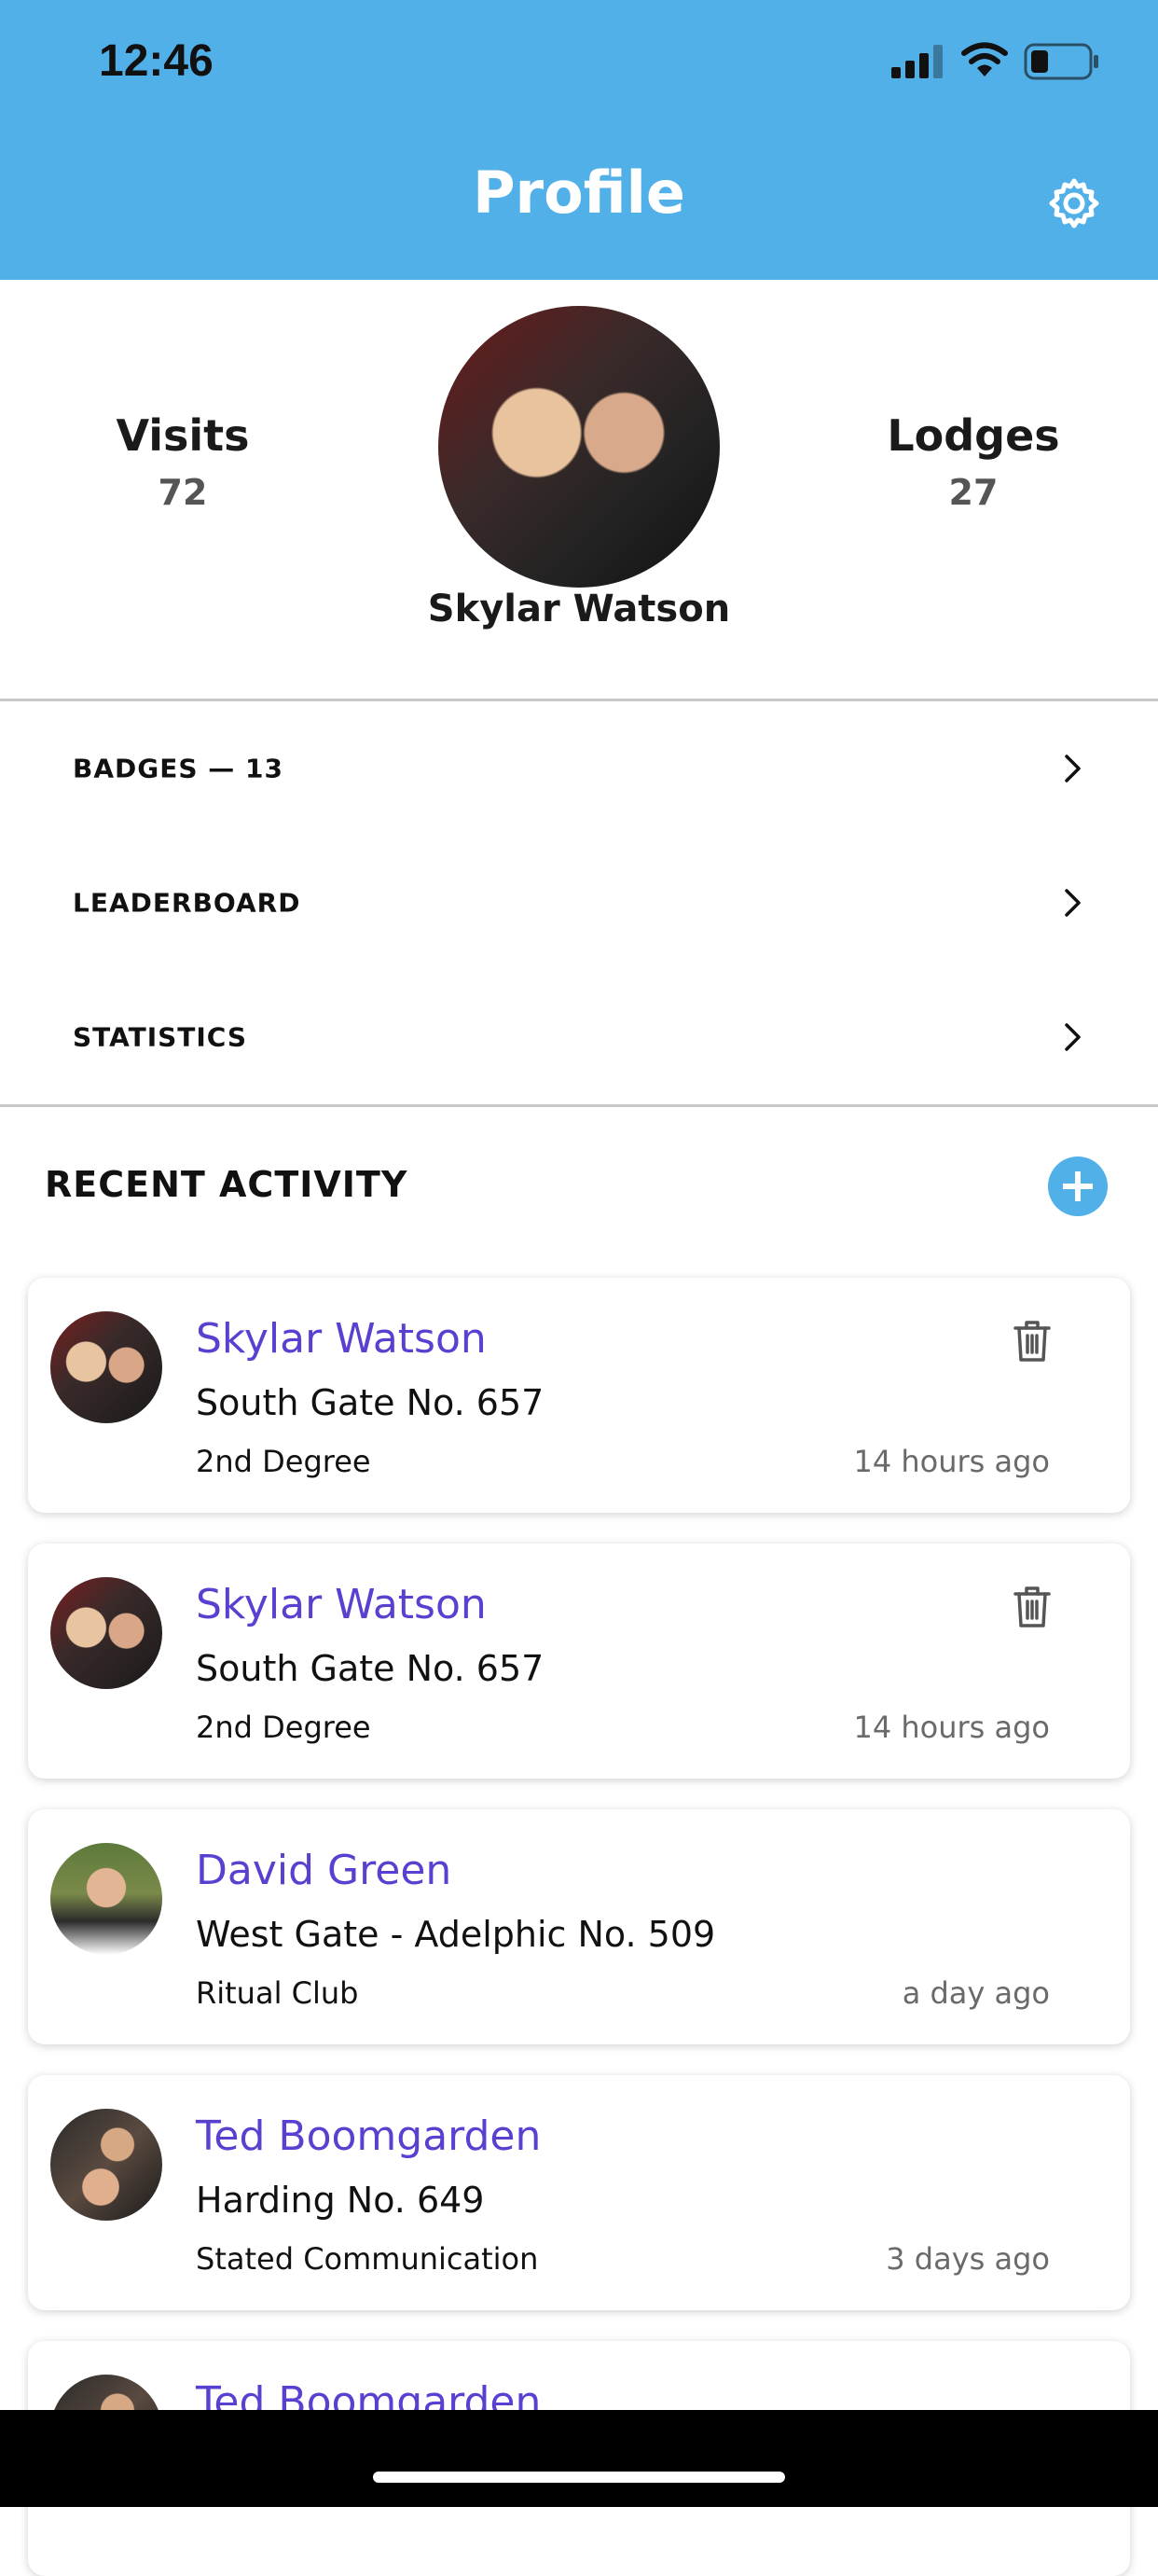  Describe the element at coordinates (341, 2200) in the screenshot. I see `activity-lodge: Harding No. 649` at that location.